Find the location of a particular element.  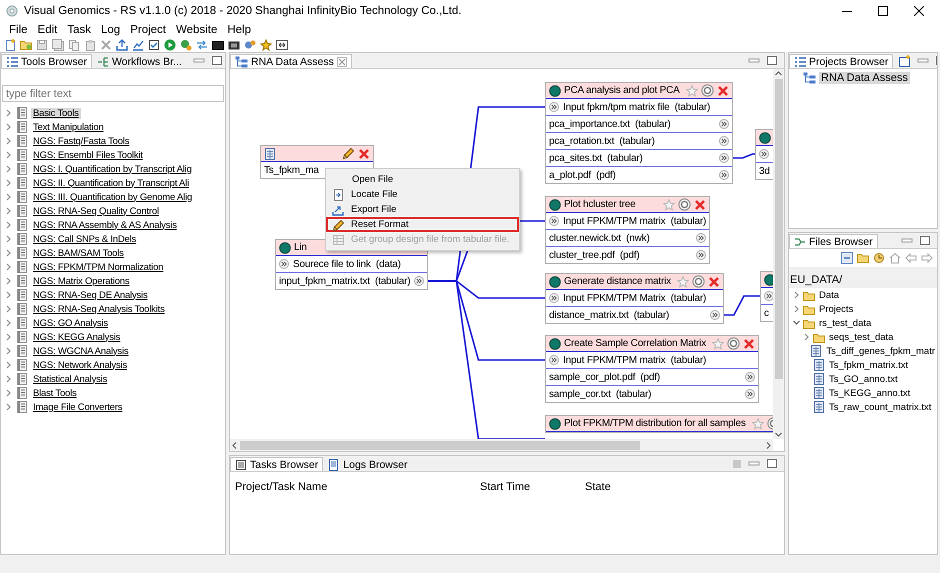

workflow-node: Create Sample Correlation Matrix Input FPKM/TPM matrix (tabular) sample_cor_plot.pdf (pdf) sample_cor.txt (tabular) is located at coordinates (652, 369).